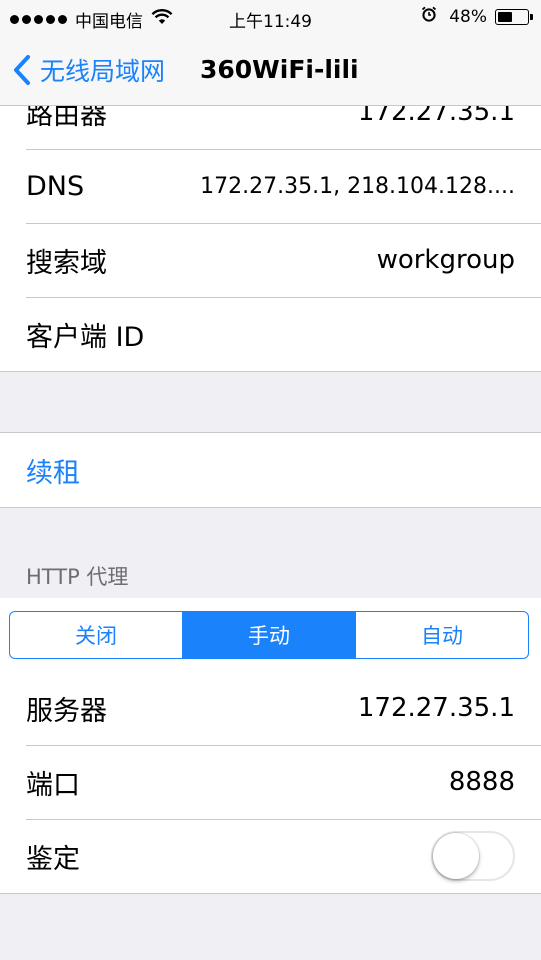 The height and width of the screenshot is (960, 541). Describe the element at coordinates (441, 635) in the screenshot. I see `segment-auto: 自动` at that location.